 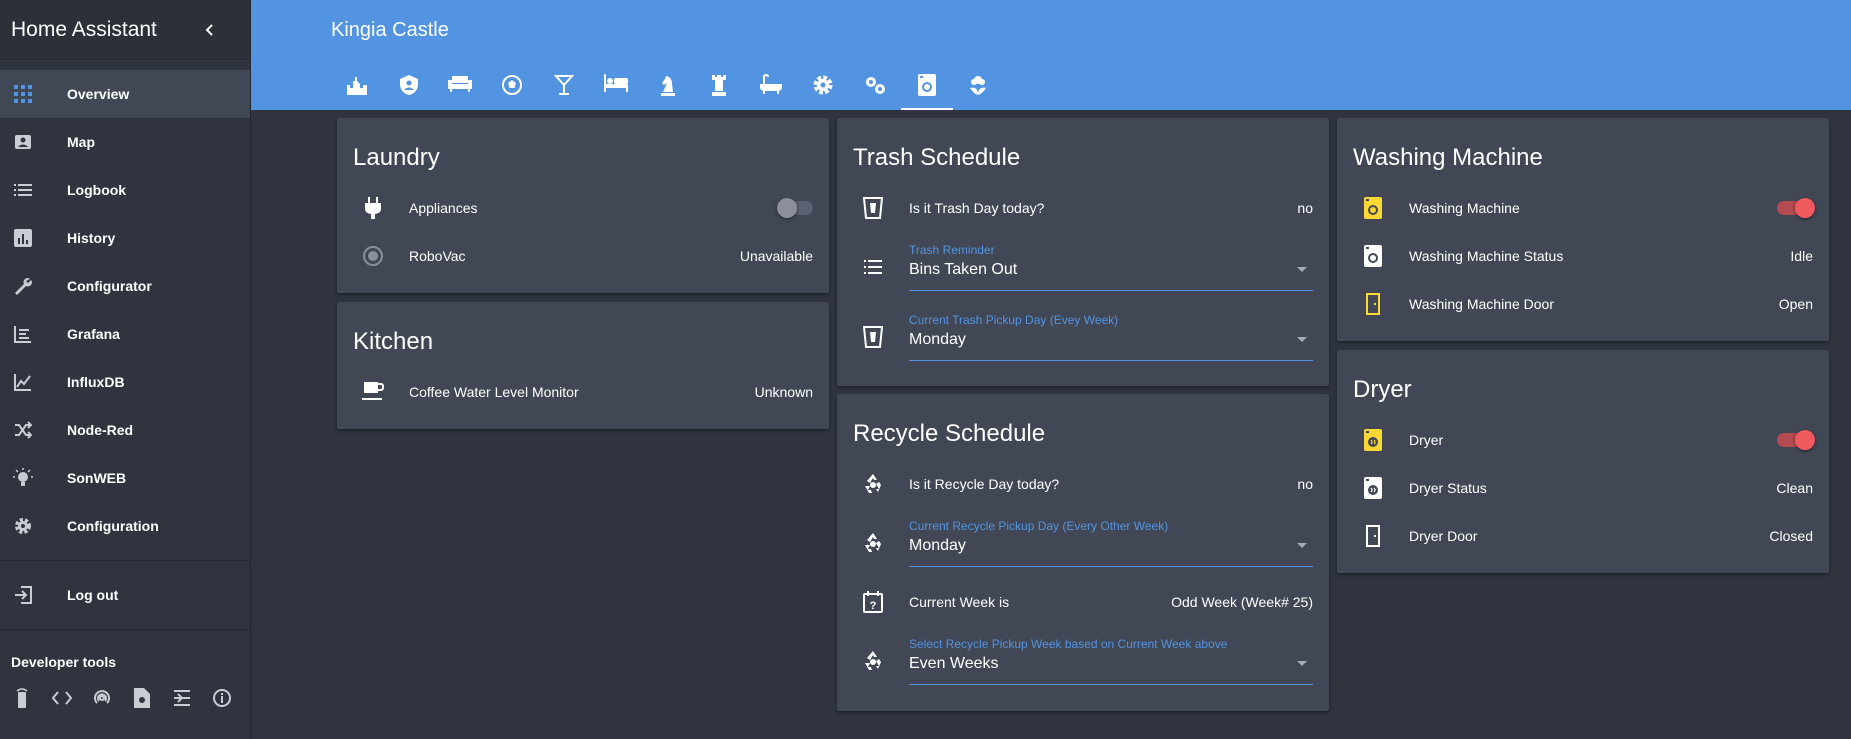 I want to click on card-title: Trash Schedule, so click(x=937, y=157).